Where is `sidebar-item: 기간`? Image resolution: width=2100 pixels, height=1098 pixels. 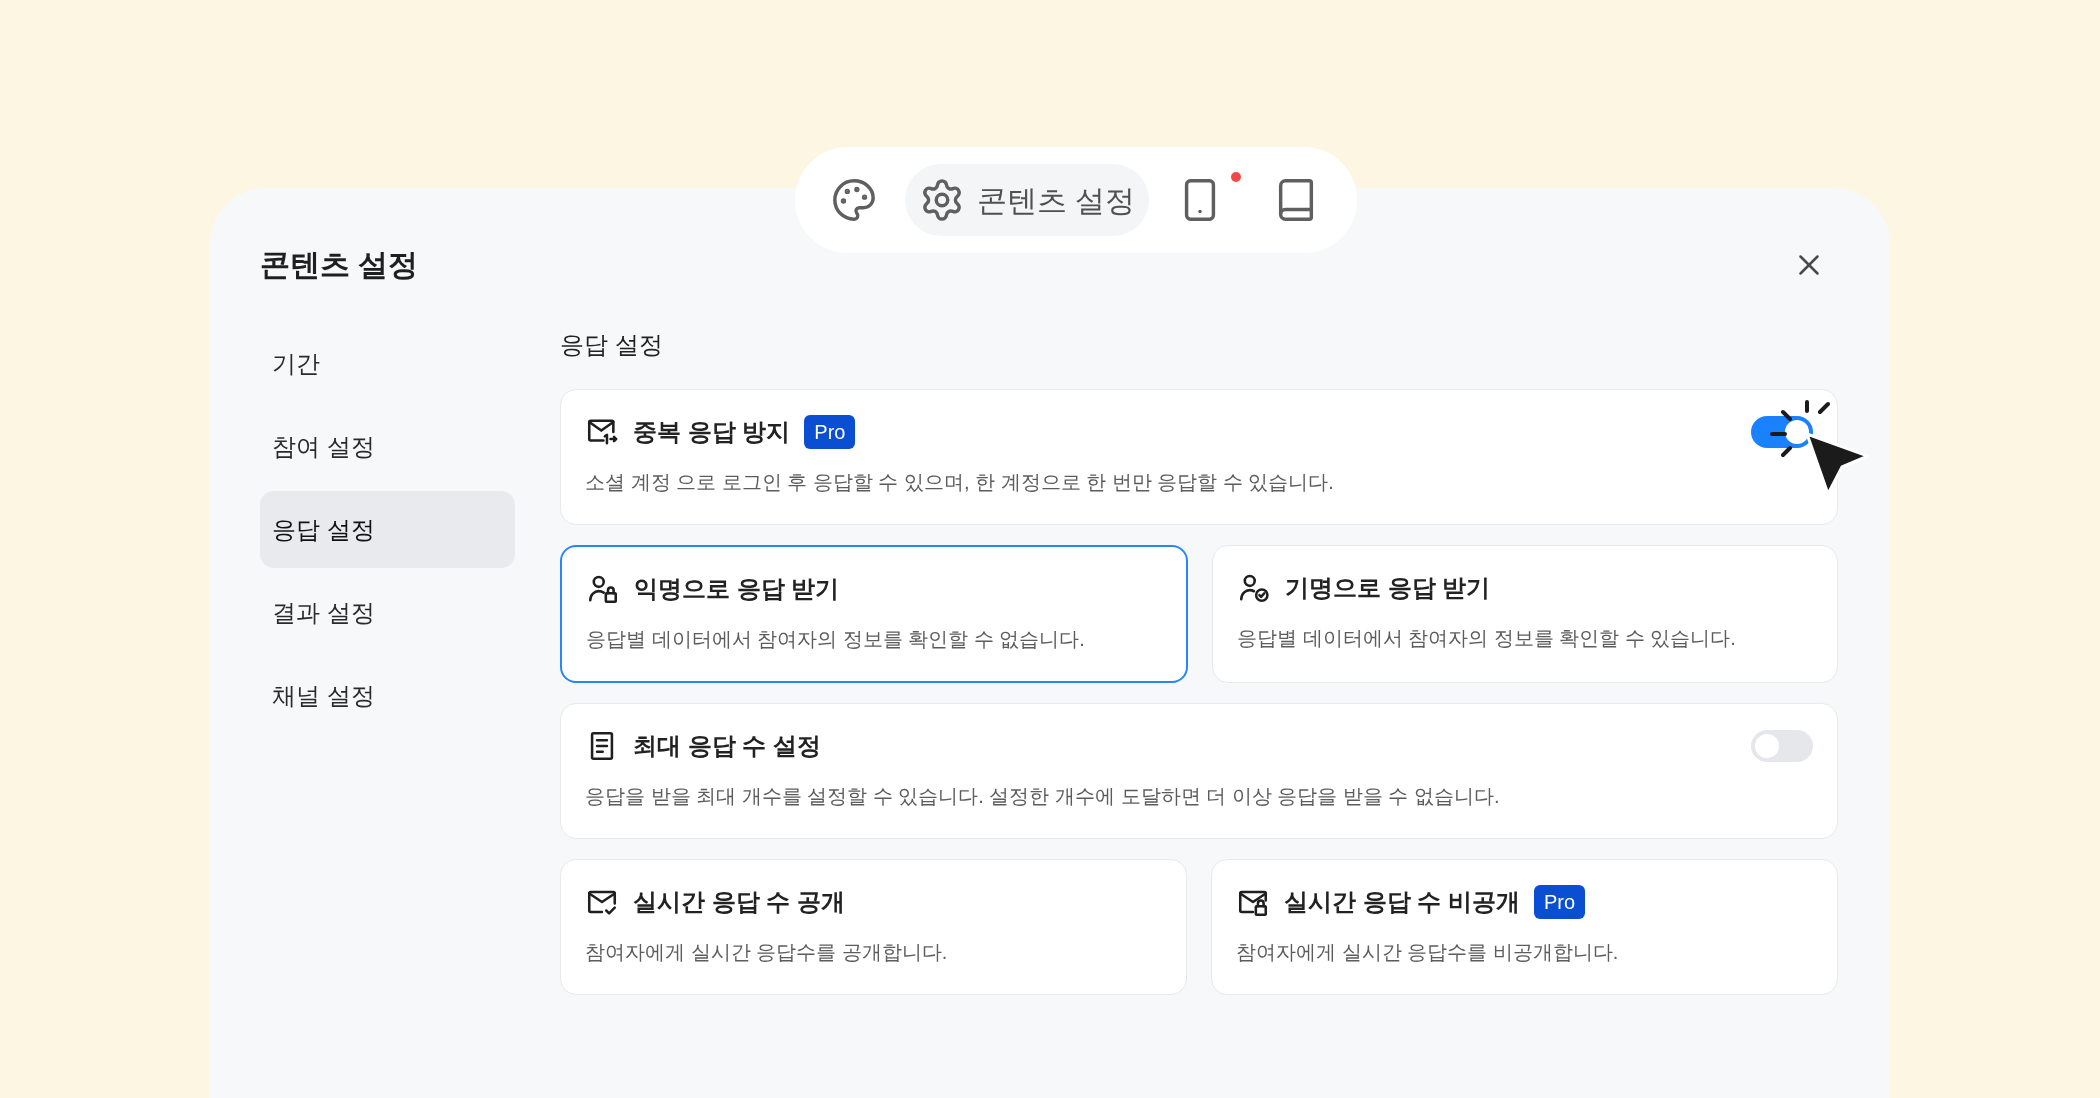
sidebar-item: 기간 is located at coordinates (387, 363).